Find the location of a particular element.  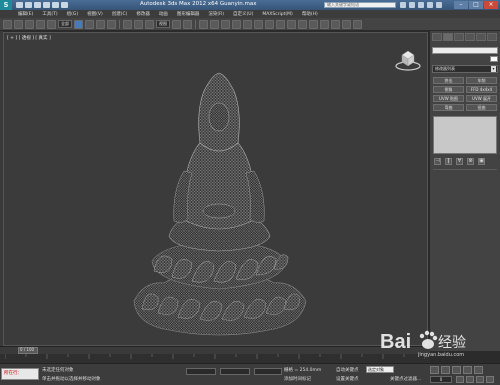

select-scale-button is located at coordinates (149, 24).